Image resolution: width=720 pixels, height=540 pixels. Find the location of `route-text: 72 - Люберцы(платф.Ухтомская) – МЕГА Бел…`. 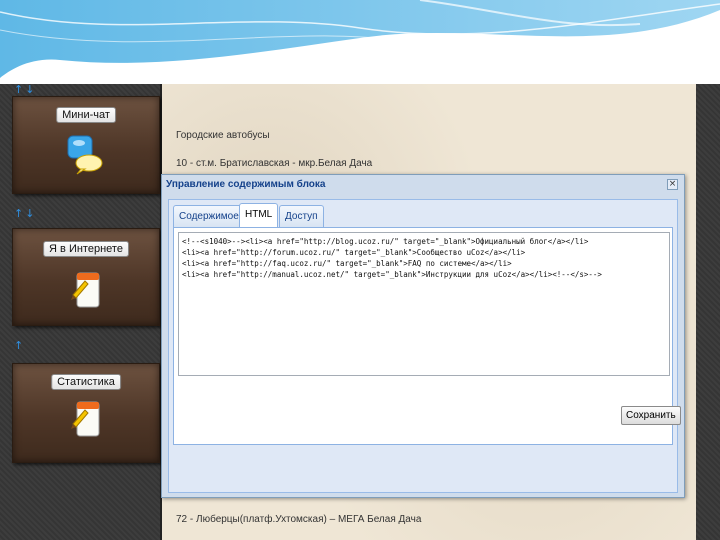

route-text: 72 - Люберцы(платф.Ухтомская) – МЕГА Бел… is located at coordinates (299, 519).